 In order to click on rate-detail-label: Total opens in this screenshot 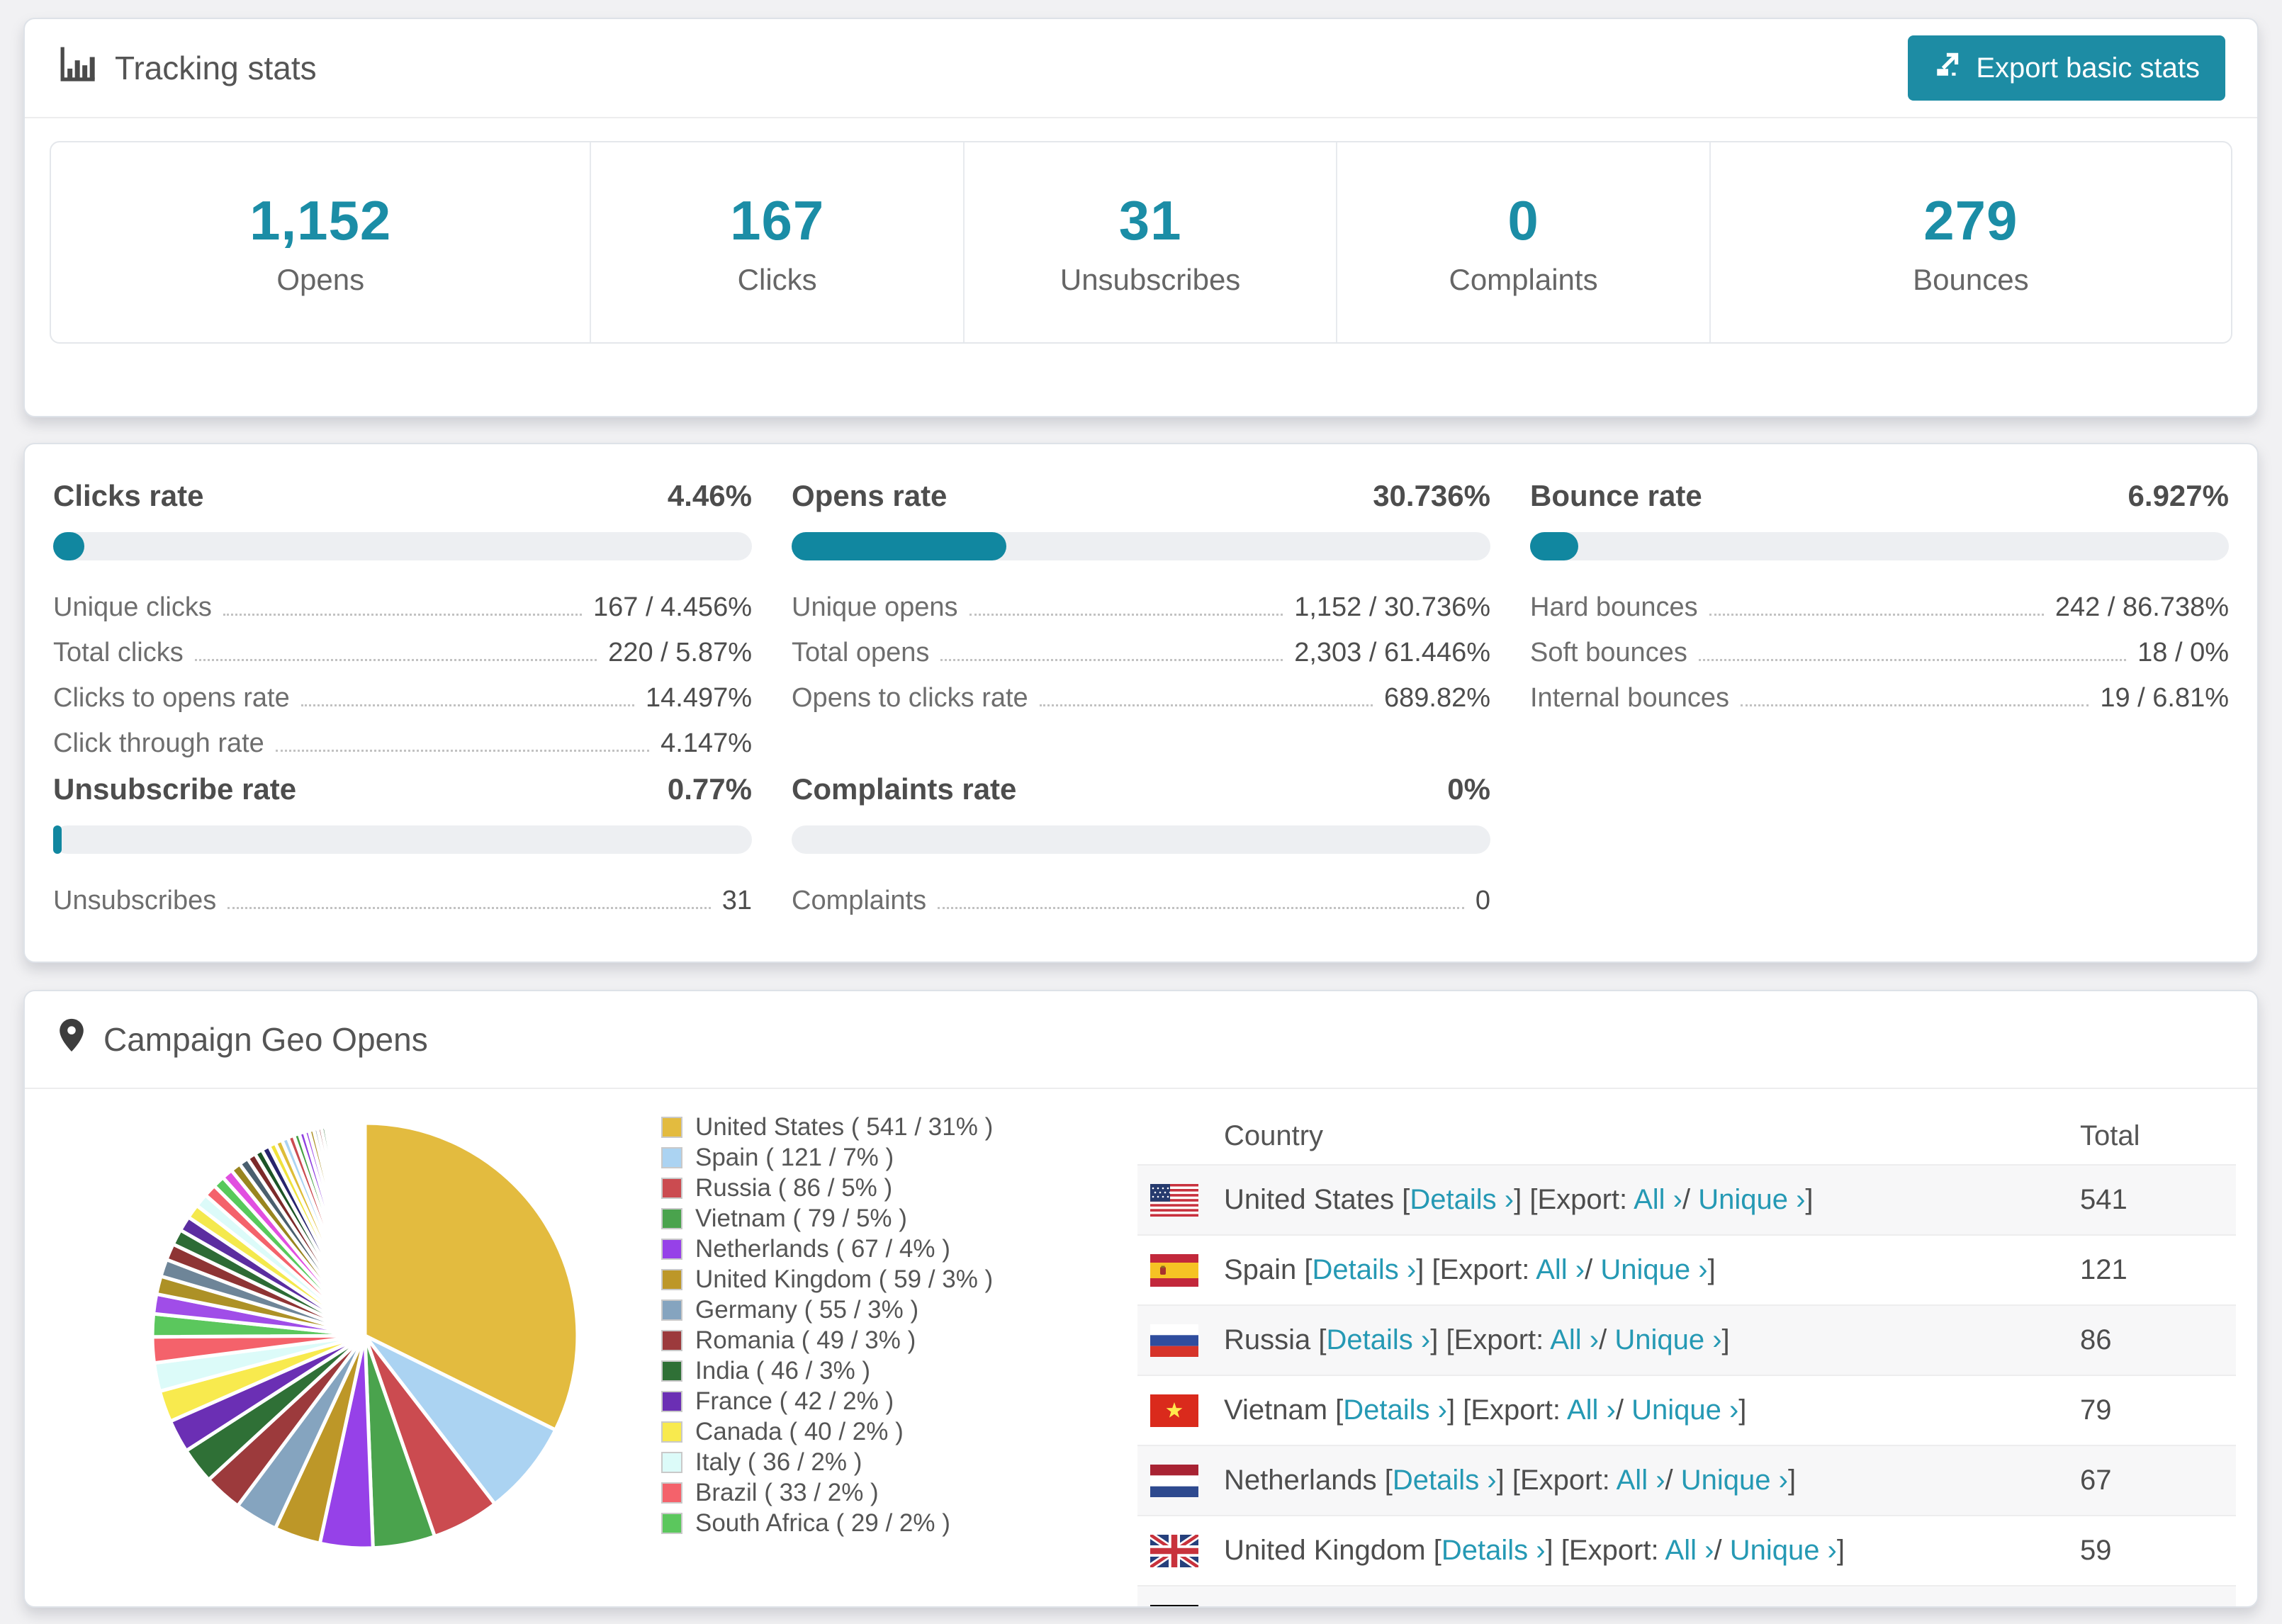, I will do `click(861, 653)`.